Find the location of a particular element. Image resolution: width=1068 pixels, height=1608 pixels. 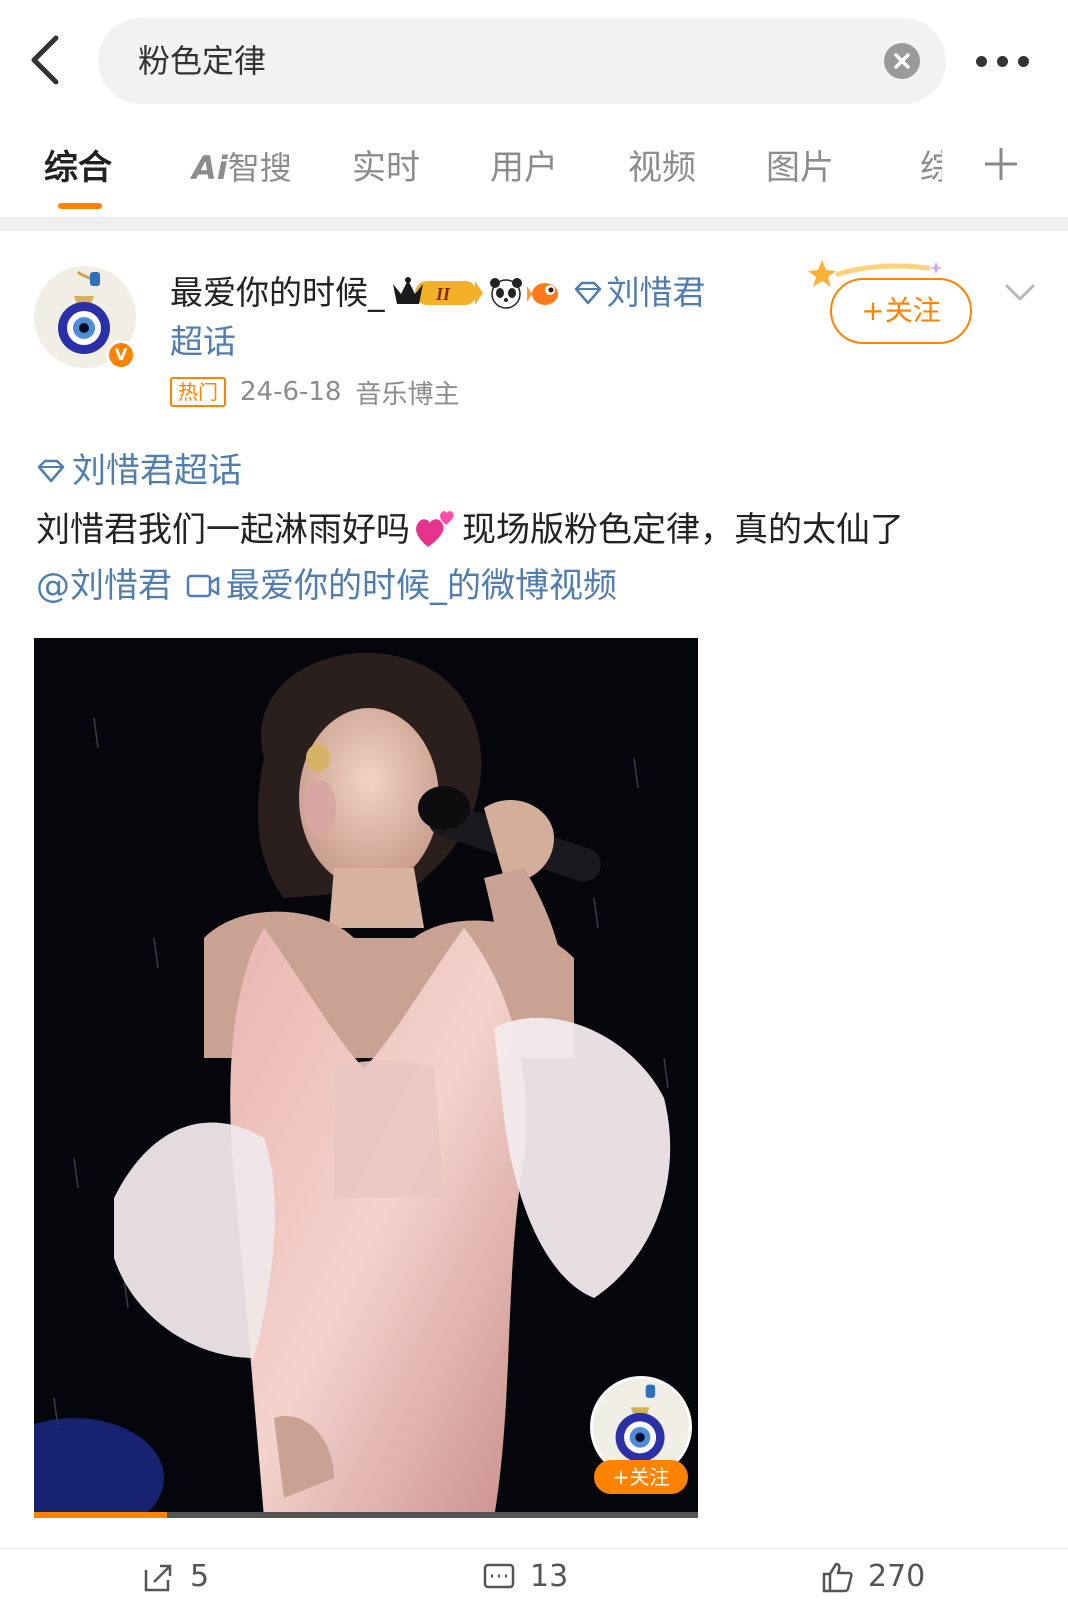

like-button: 270 is located at coordinates (872, 1576).